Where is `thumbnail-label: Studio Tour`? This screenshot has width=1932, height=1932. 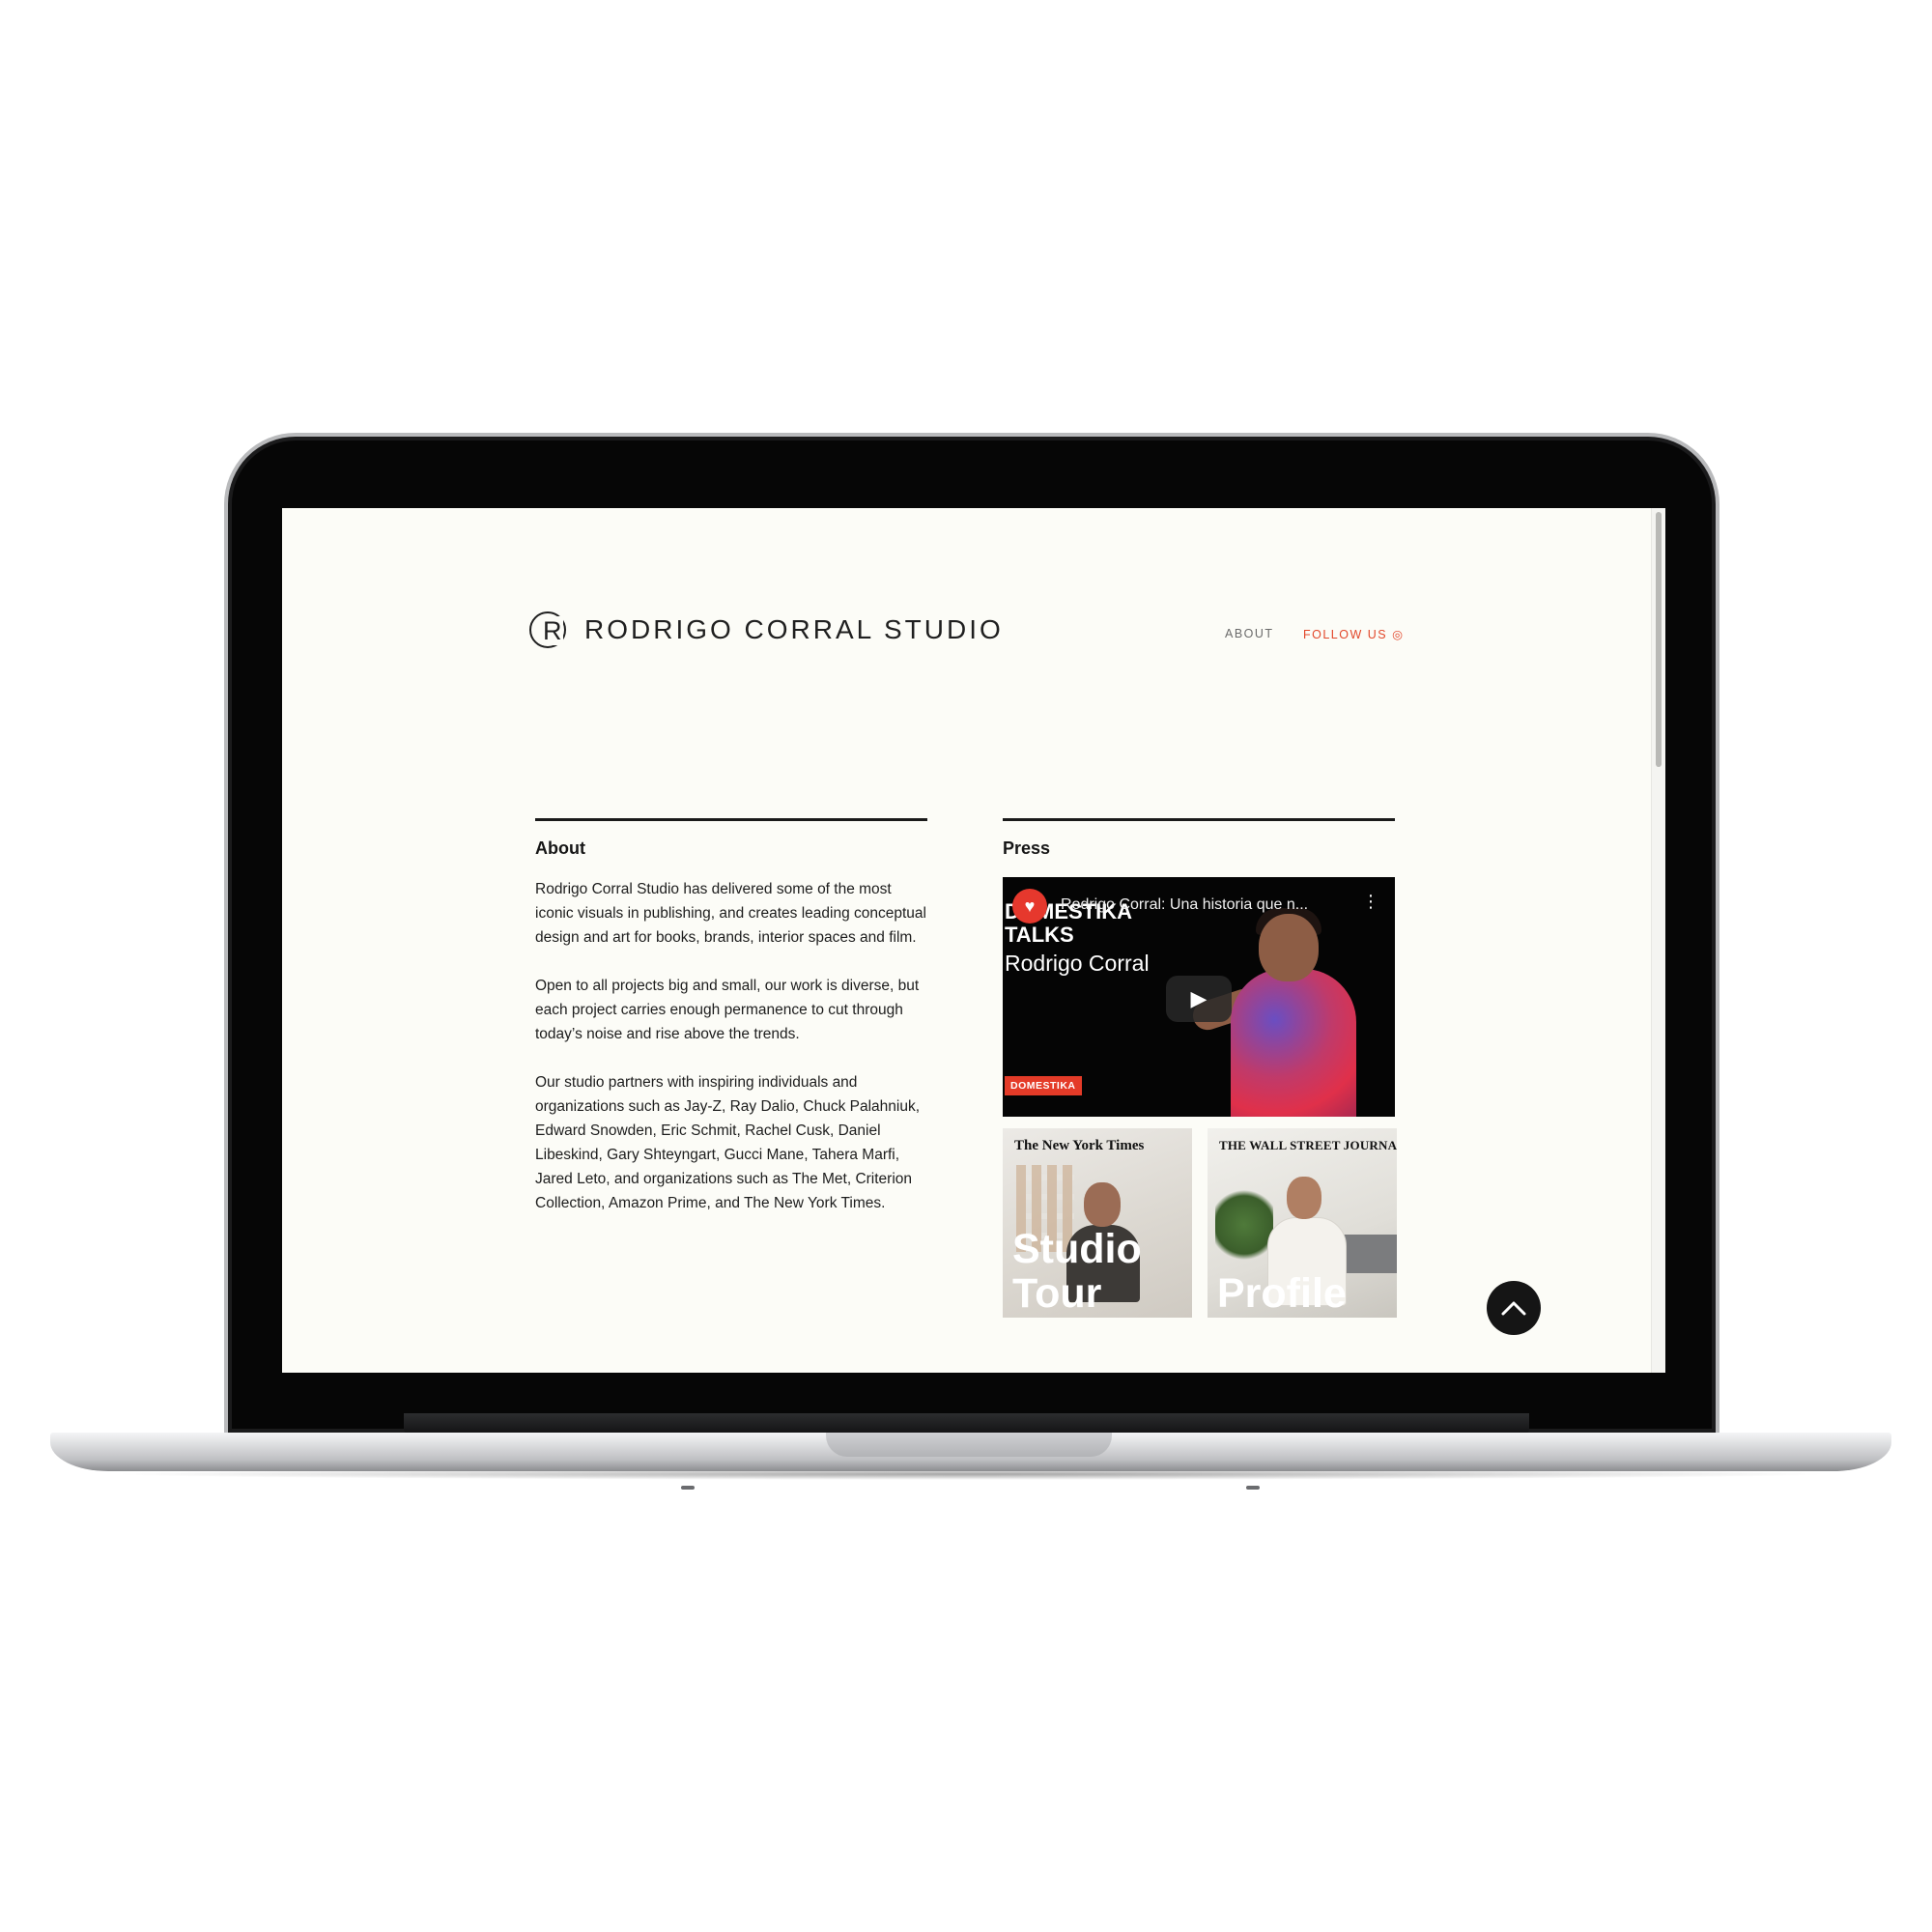 thumbnail-label: Studio Tour is located at coordinates (1077, 1271).